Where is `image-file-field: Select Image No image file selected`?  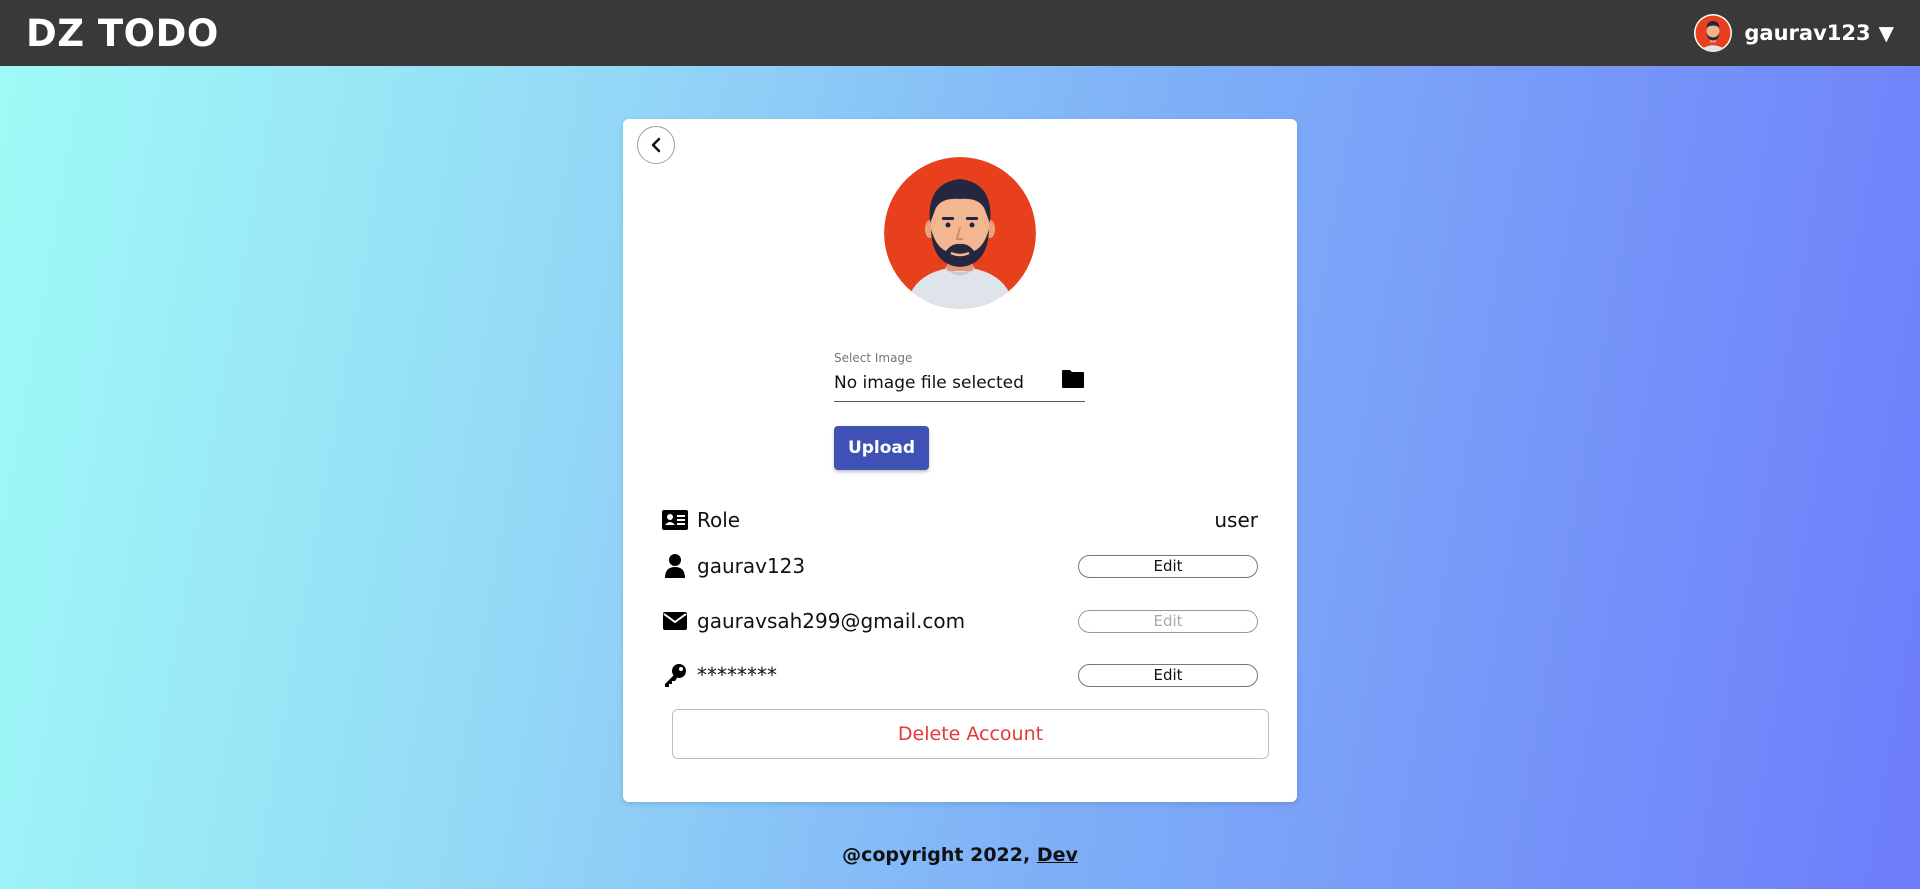 image-file-field: Select Image No image file selected is located at coordinates (959, 375).